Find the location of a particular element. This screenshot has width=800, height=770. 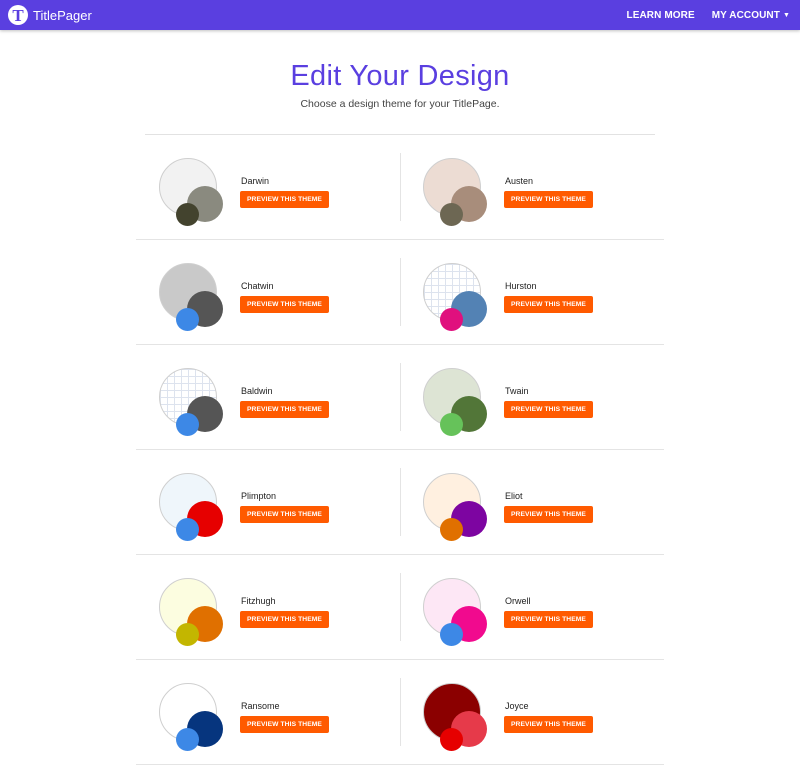

page-title: Edit Your Design is located at coordinates (400, 76).